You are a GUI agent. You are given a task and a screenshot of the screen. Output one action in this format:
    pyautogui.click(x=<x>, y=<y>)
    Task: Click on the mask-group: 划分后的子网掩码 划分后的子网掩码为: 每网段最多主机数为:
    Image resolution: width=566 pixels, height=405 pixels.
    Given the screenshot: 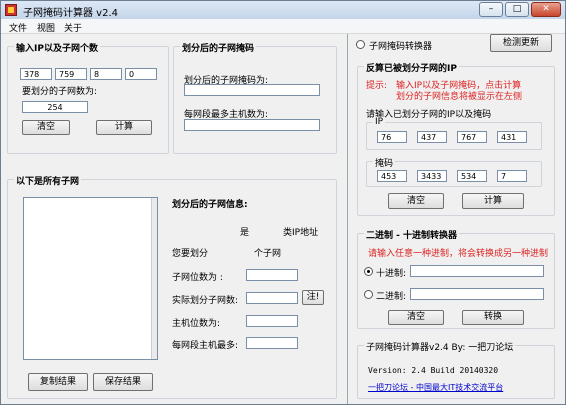 What is the action you would take?
    pyautogui.click(x=255, y=97)
    